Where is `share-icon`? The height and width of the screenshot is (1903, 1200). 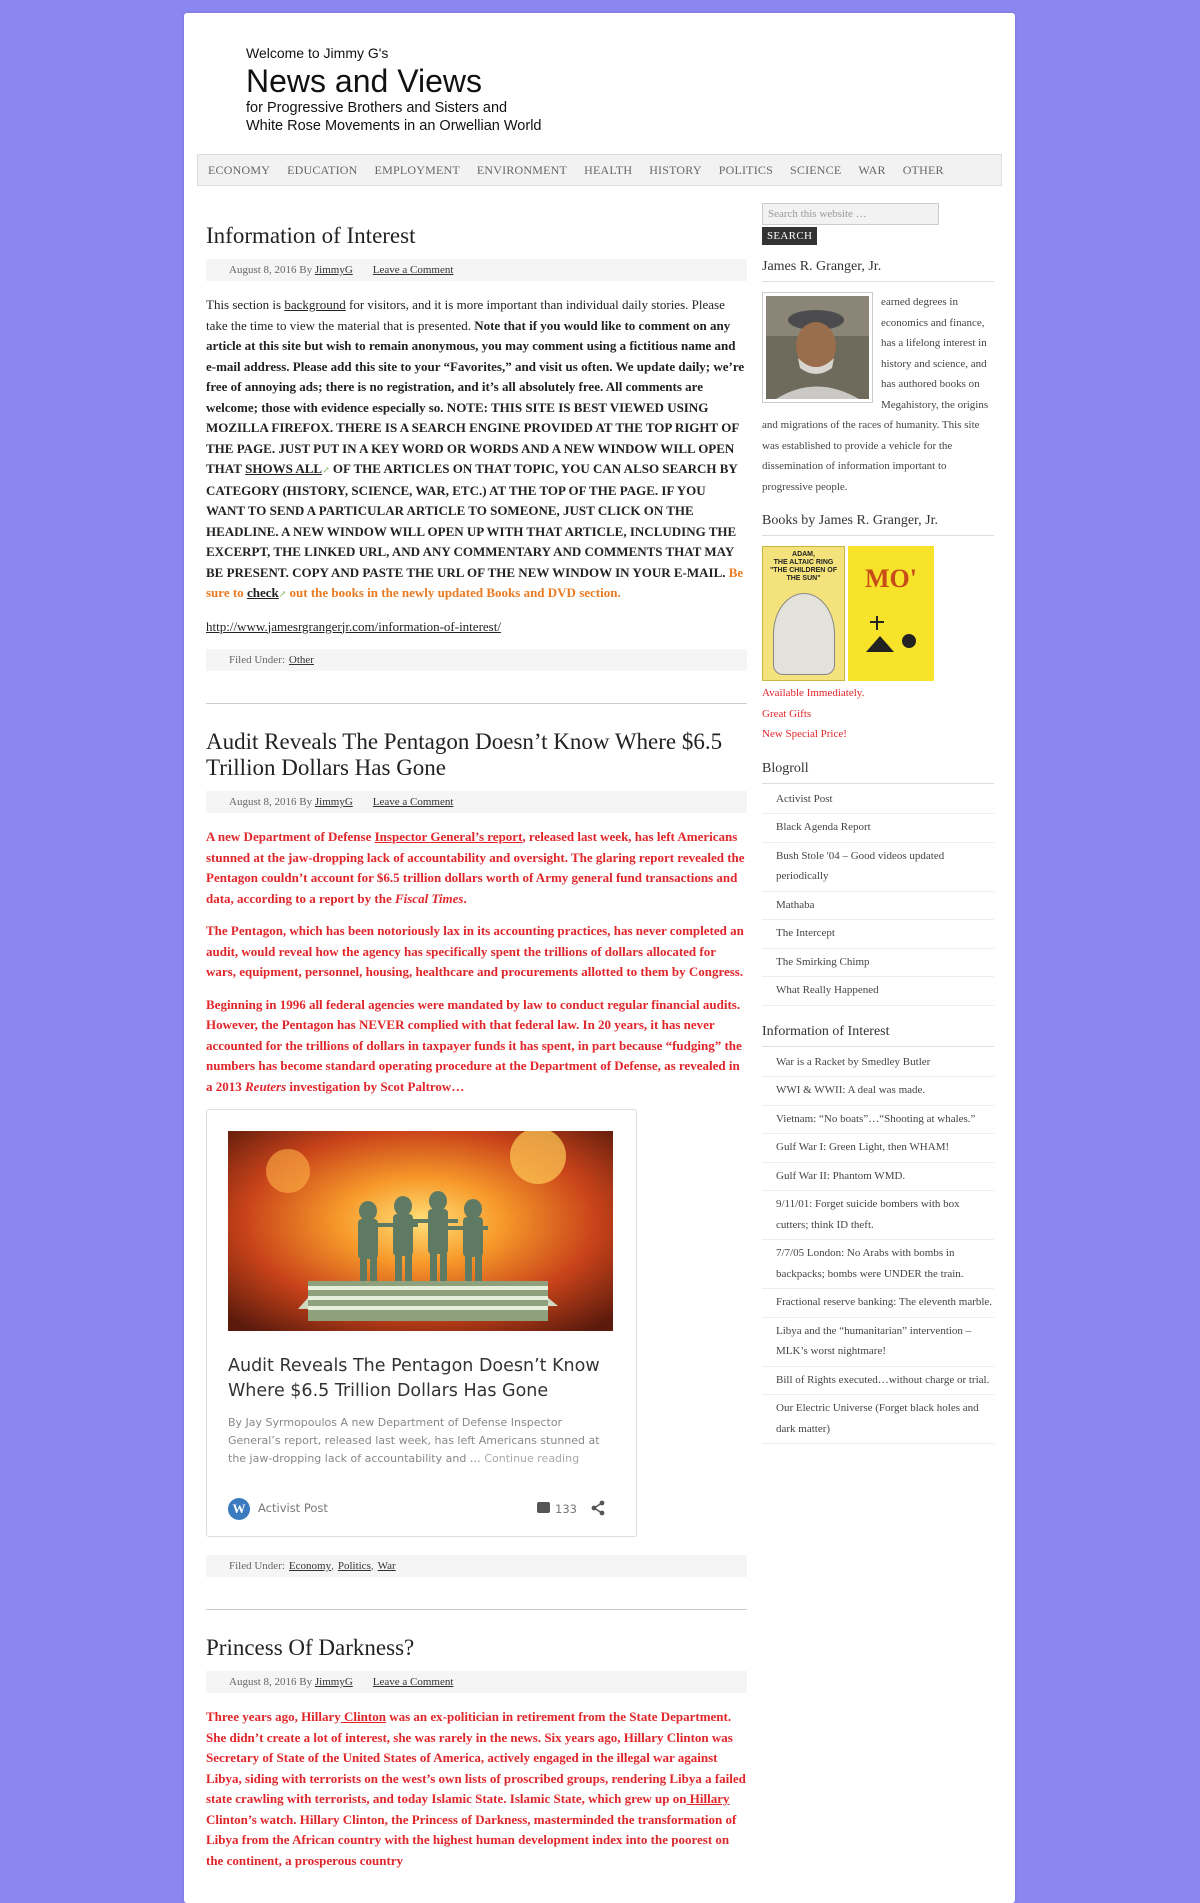 share-icon is located at coordinates (598, 1509).